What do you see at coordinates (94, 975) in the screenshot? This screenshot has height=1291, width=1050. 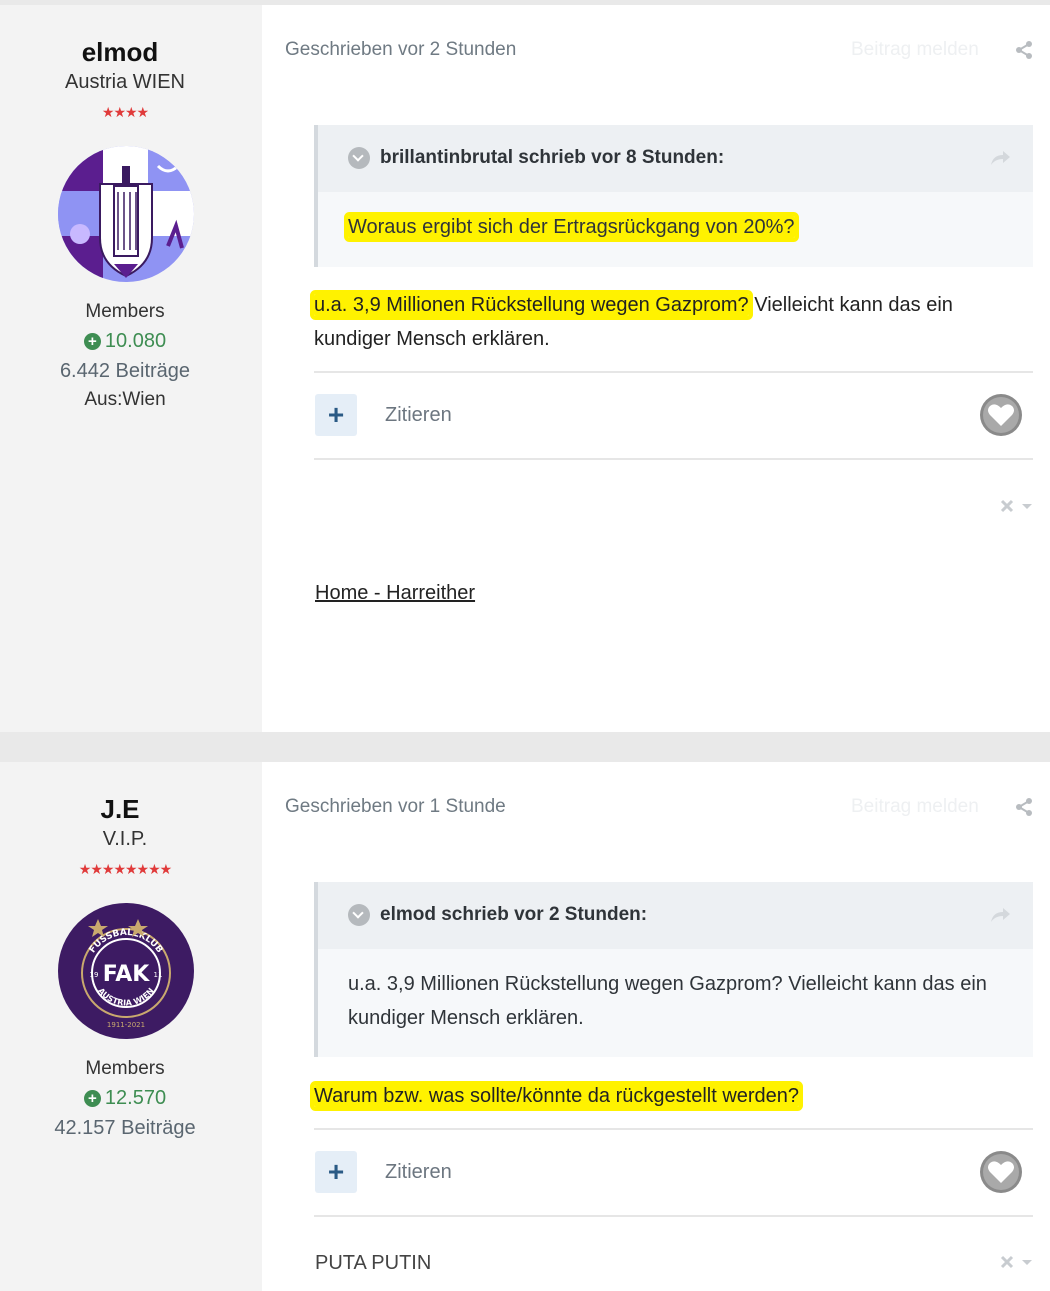 I see `badge-year-left: 19` at bounding box center [94, 975].